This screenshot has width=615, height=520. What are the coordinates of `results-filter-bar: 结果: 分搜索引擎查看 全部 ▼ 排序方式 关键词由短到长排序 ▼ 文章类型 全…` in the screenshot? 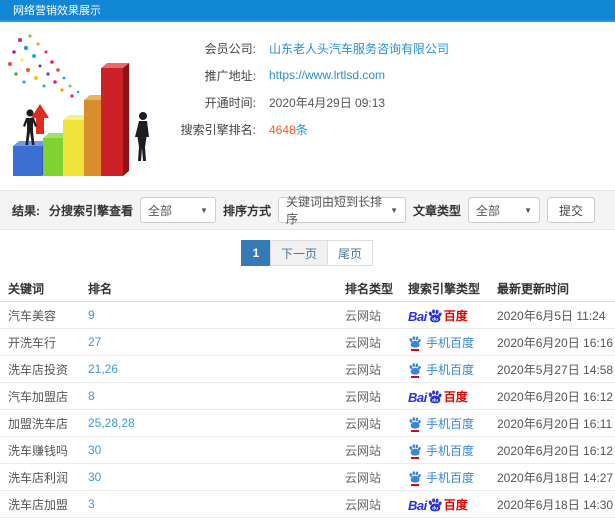 It's located at (307, 210).